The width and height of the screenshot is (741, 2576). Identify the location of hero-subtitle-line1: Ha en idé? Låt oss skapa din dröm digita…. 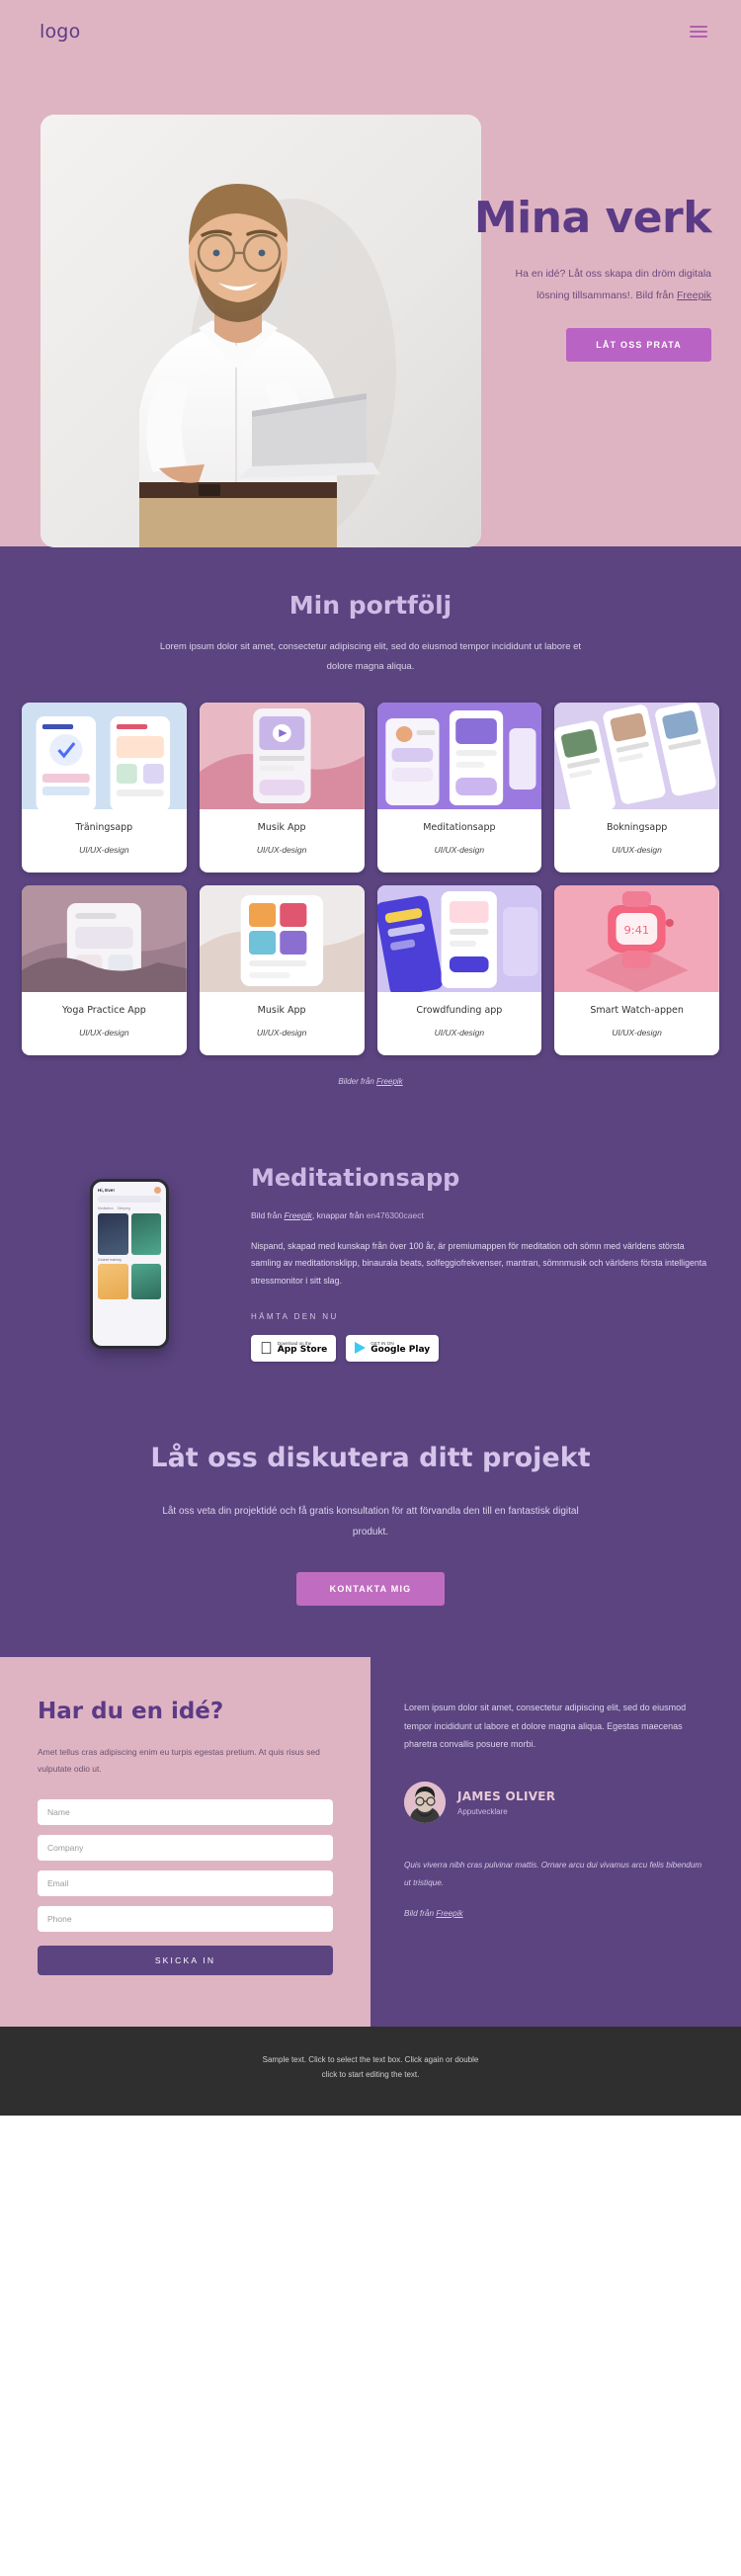
(613, 274).